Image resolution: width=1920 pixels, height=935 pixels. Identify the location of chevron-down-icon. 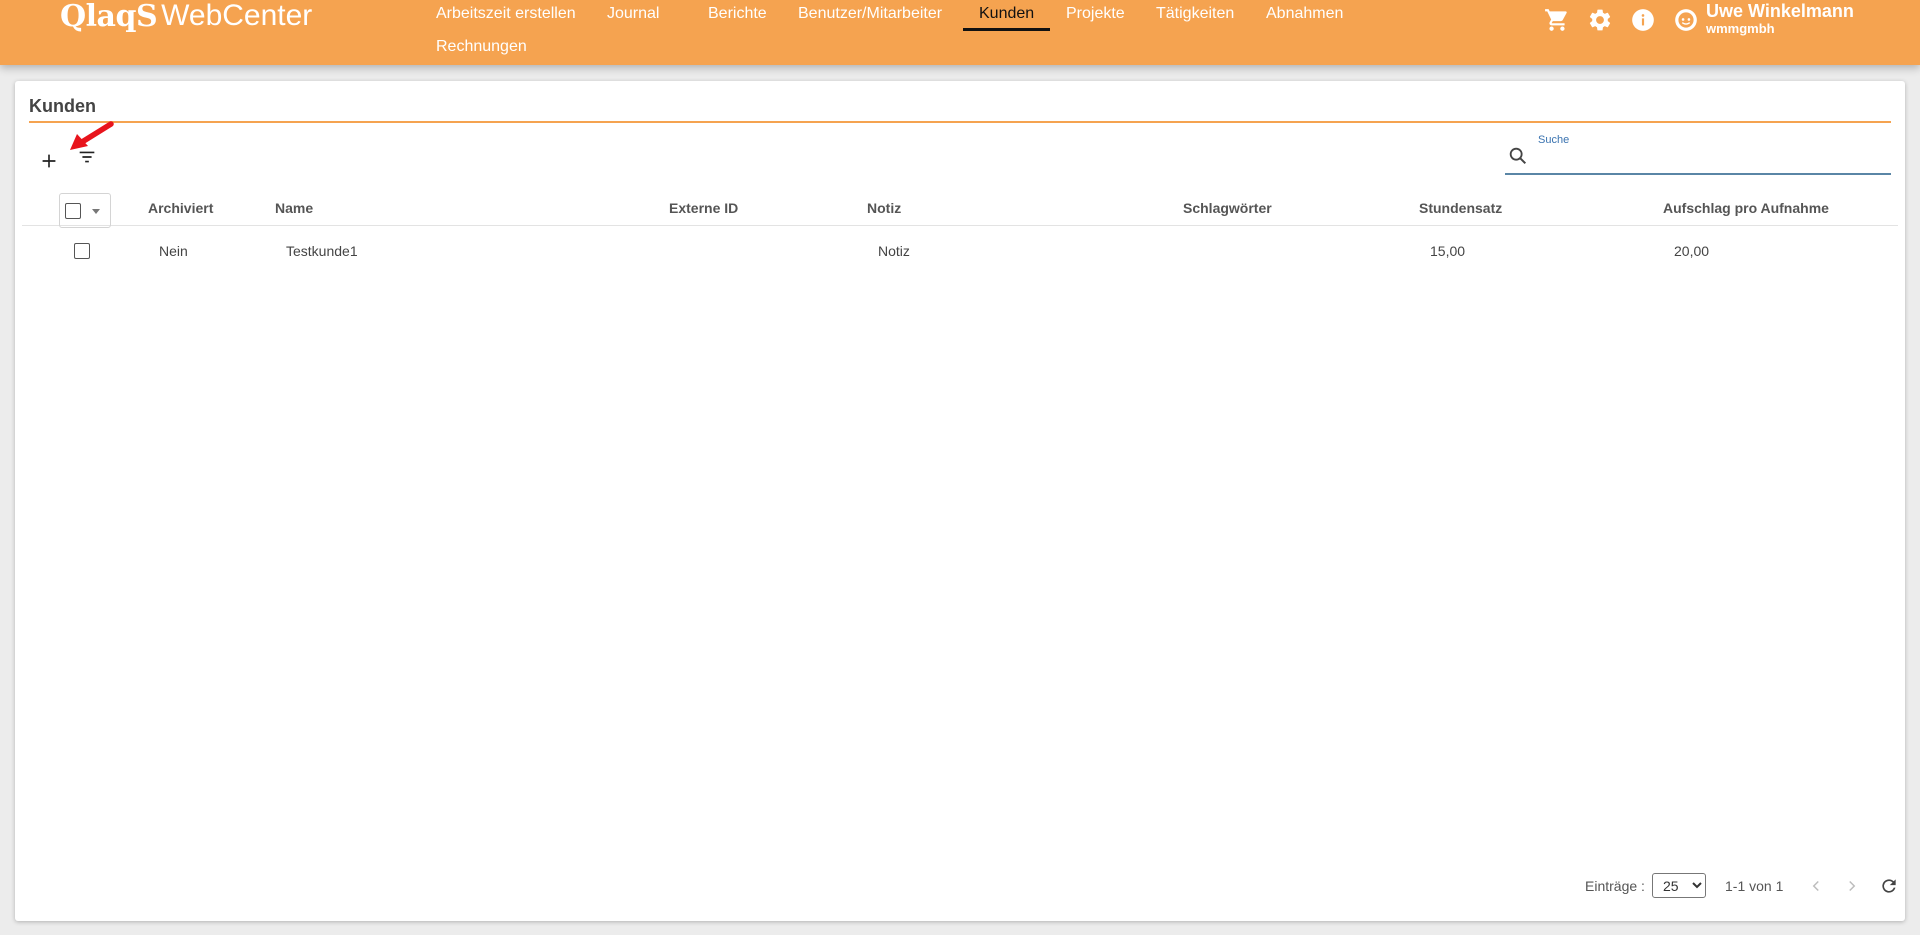
(96, 211).